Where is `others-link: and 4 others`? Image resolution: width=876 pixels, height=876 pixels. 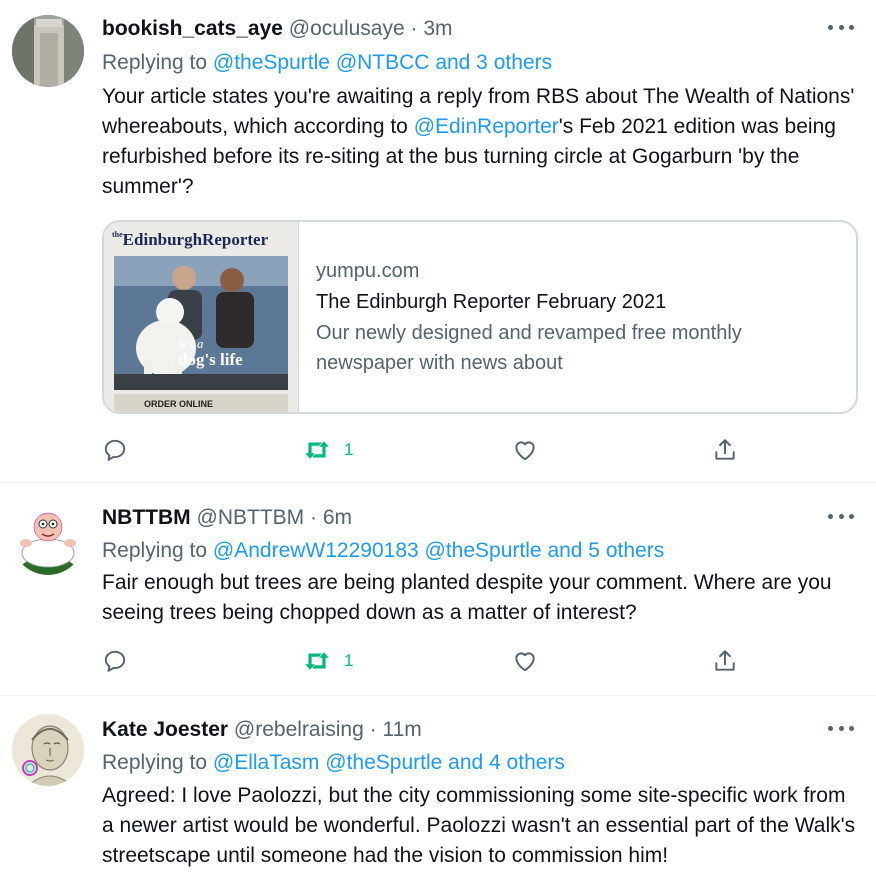 others-link: and 4 others is located at coordinates (506, 762).